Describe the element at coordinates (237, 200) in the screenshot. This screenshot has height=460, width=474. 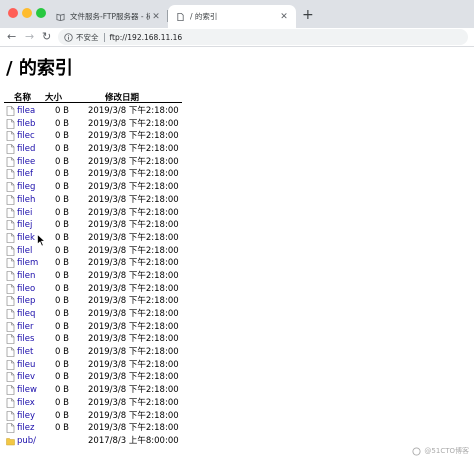
I see `file-row: fileh 0 B 2019/3/8 下午2:18:00` at that location.